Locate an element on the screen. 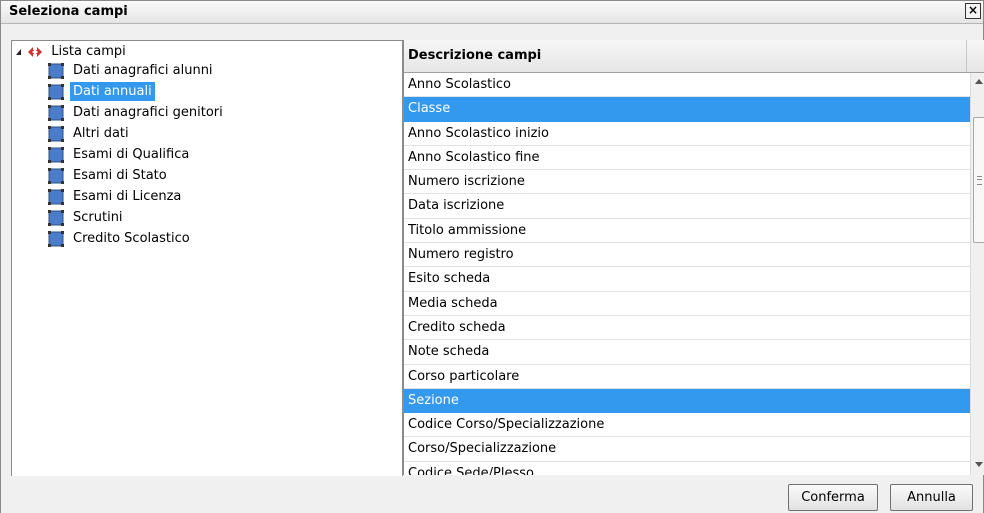 The image size is (984, 513). tree-item-label: Scrutini is located at coordinates (98, 217).